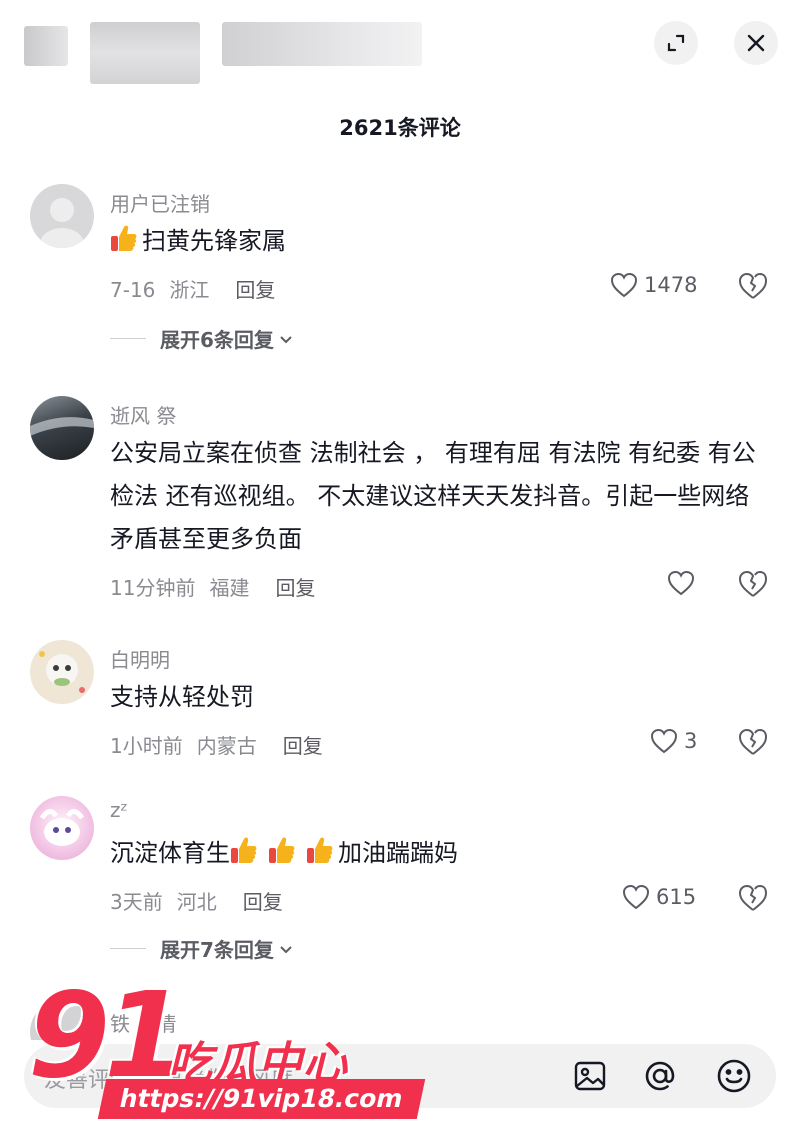  What do you see at coordinates (440, 241) in the screenshot?
I see `comment-text: 扫黄先锋家属` at bounding box center [440, 241].